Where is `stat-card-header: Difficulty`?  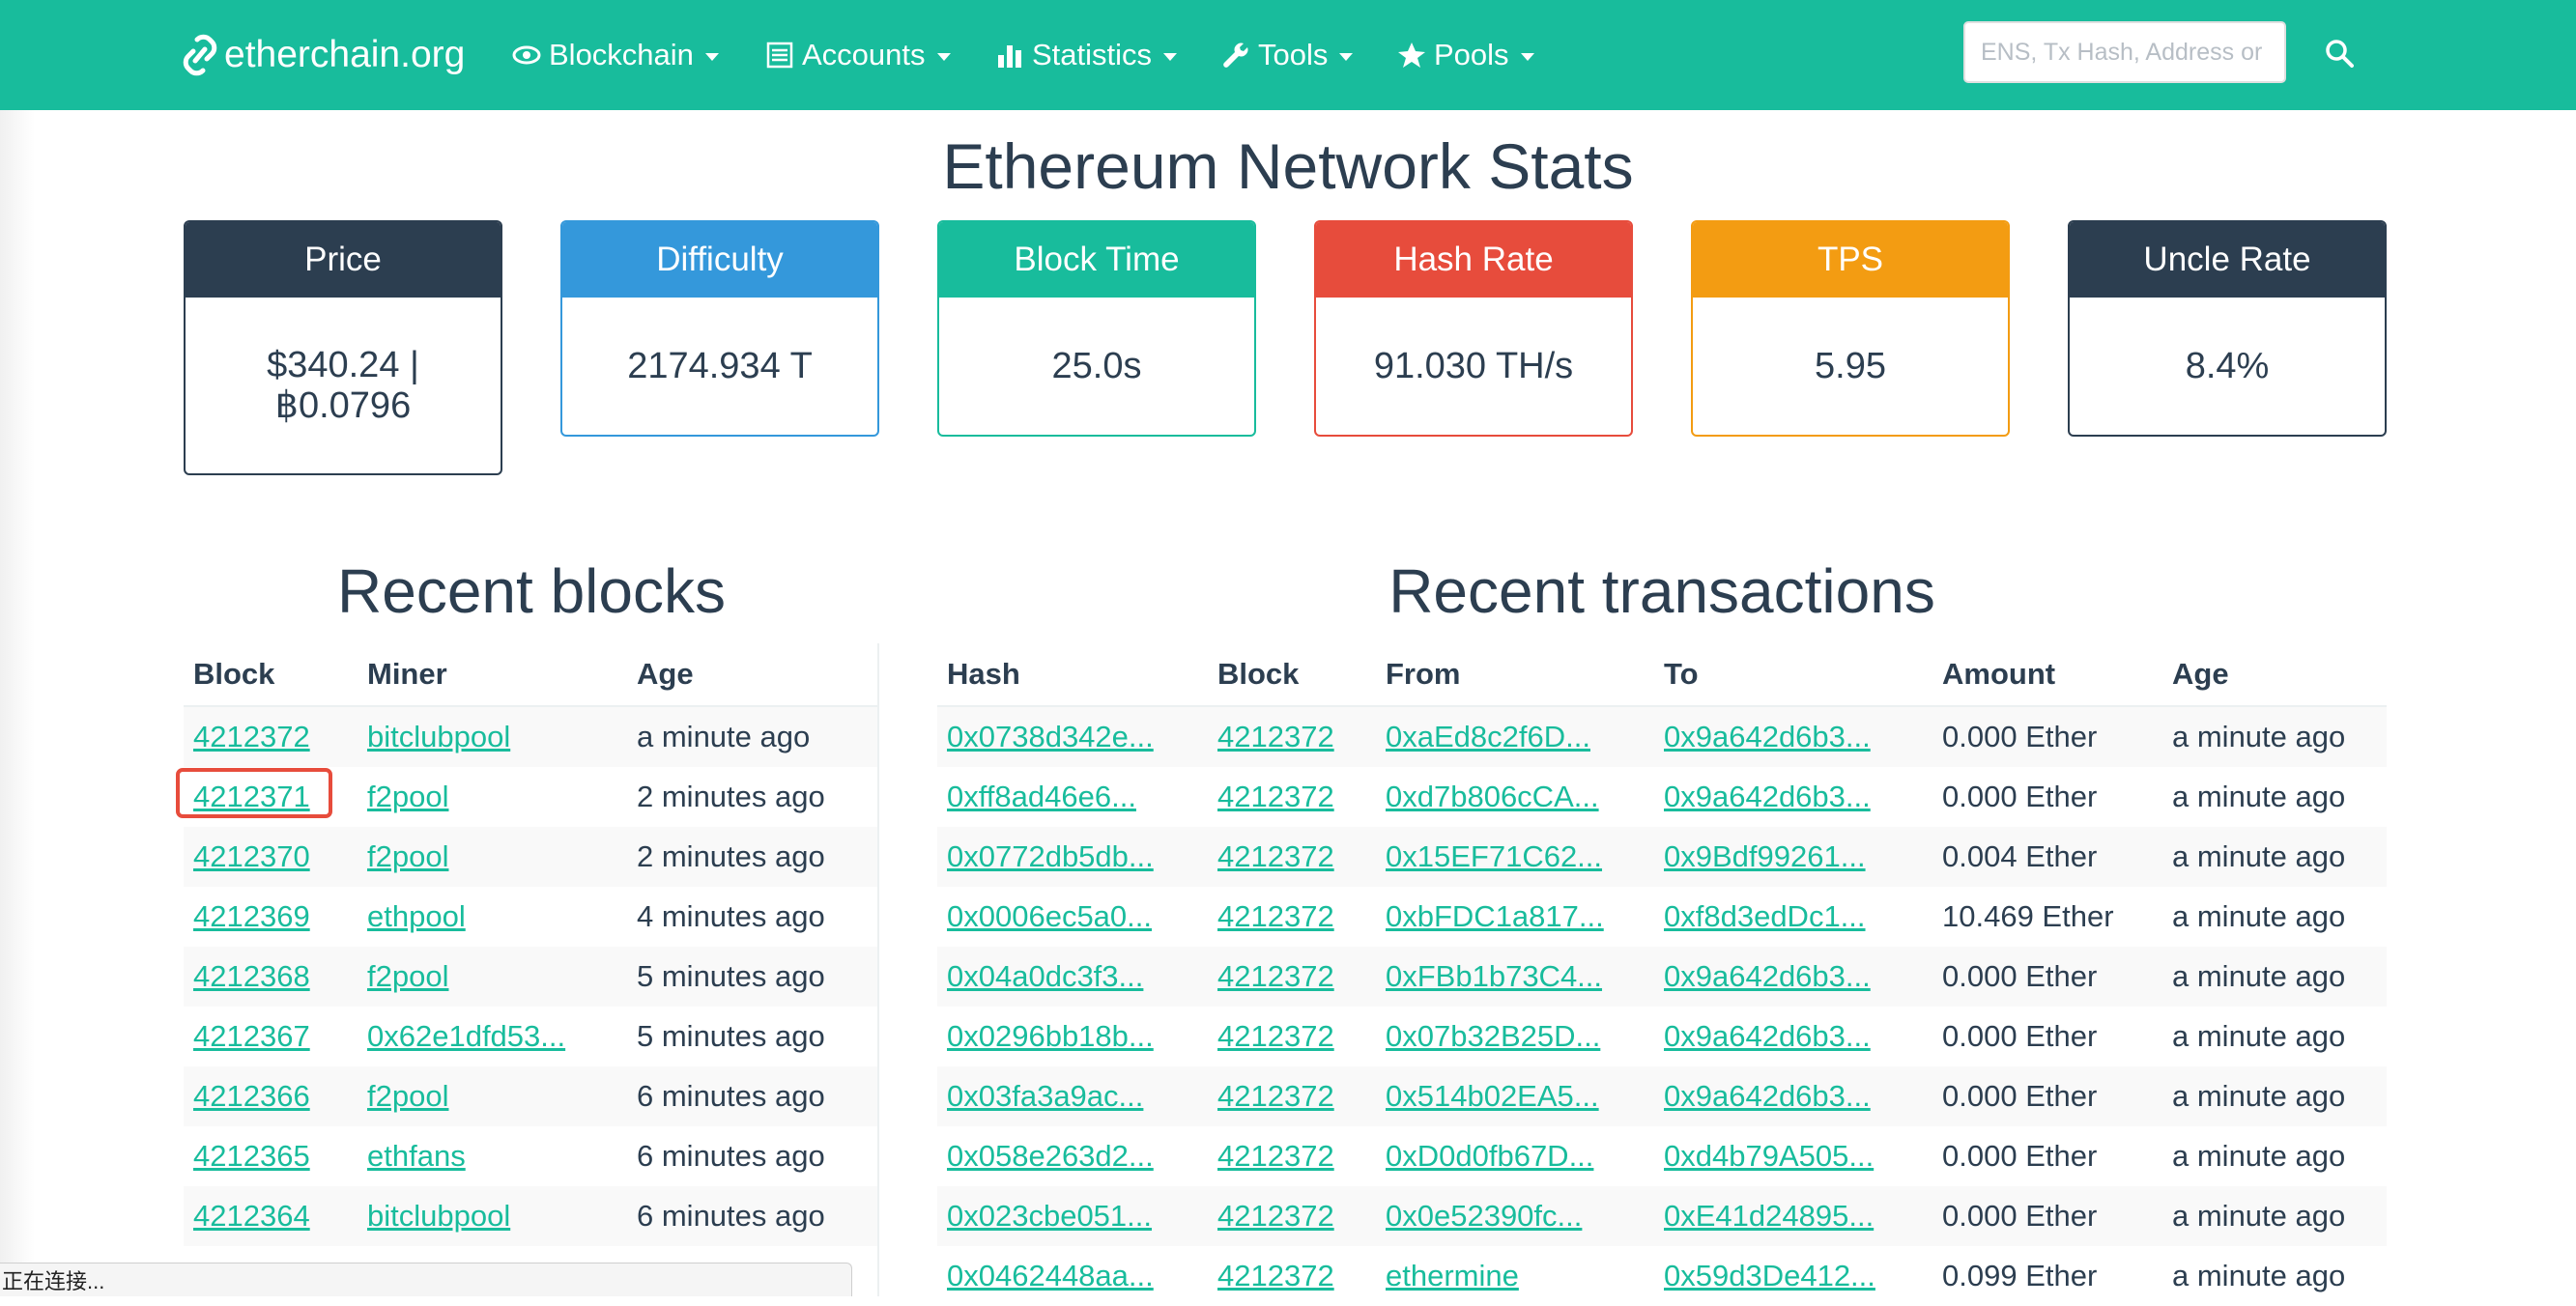 stat-card-header: Difficulty is located at coordinates (720, 260).